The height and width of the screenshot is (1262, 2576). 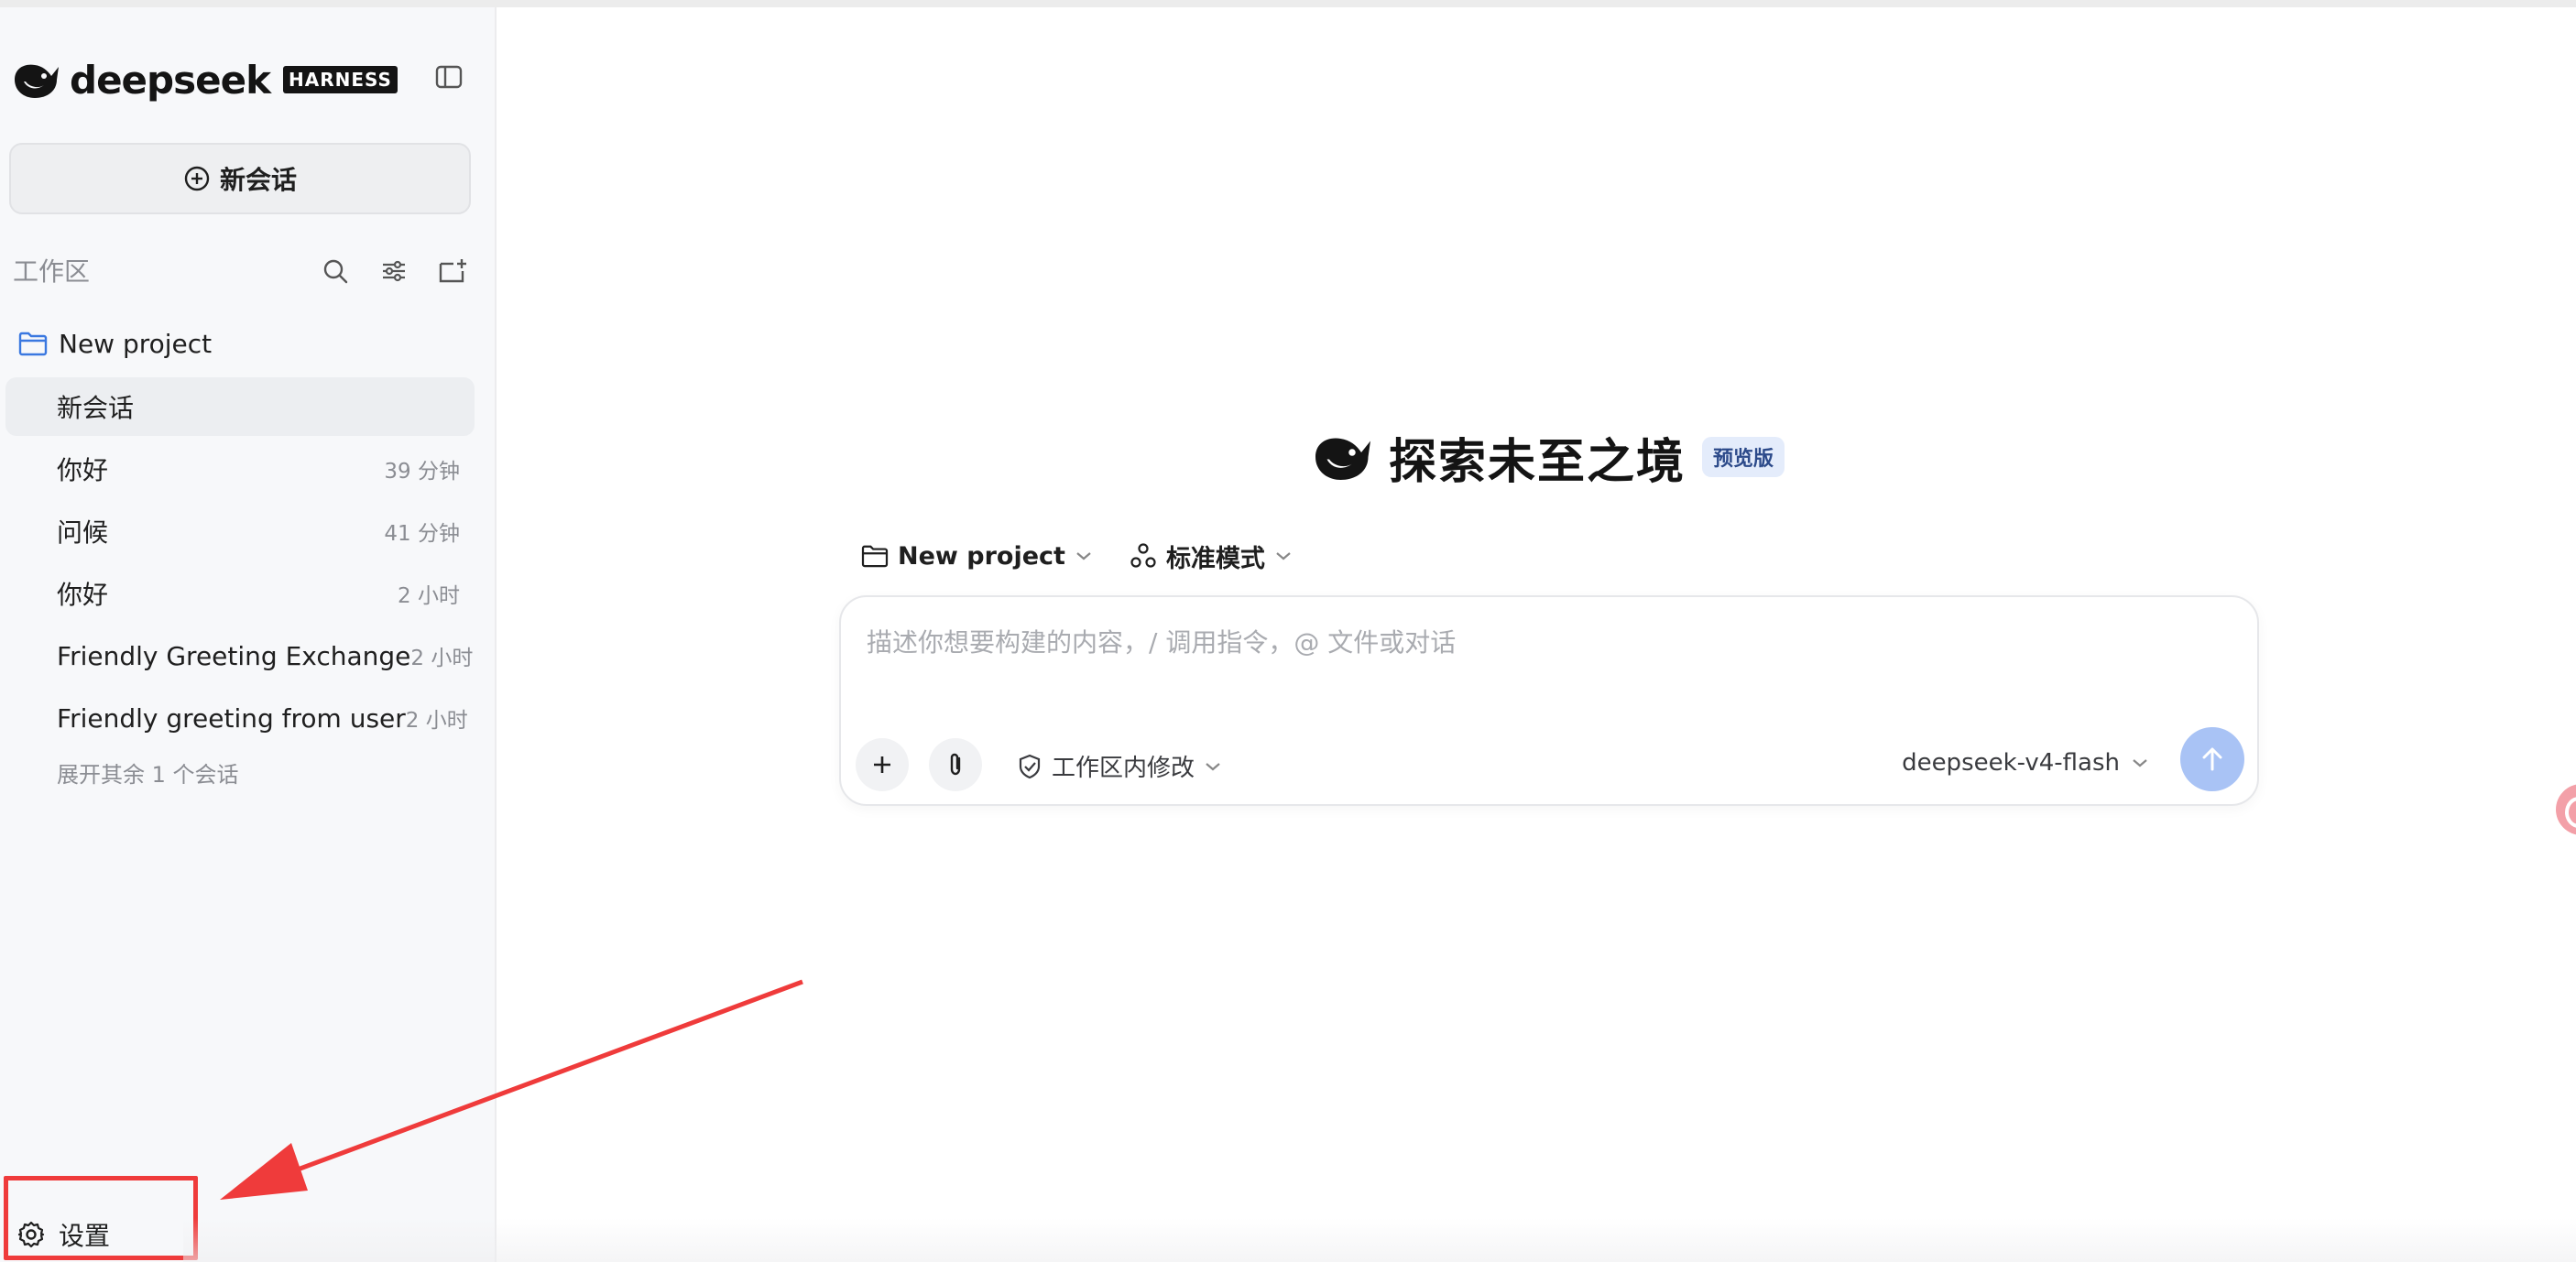 I want to click on search-button, so click(x=335, y=271).